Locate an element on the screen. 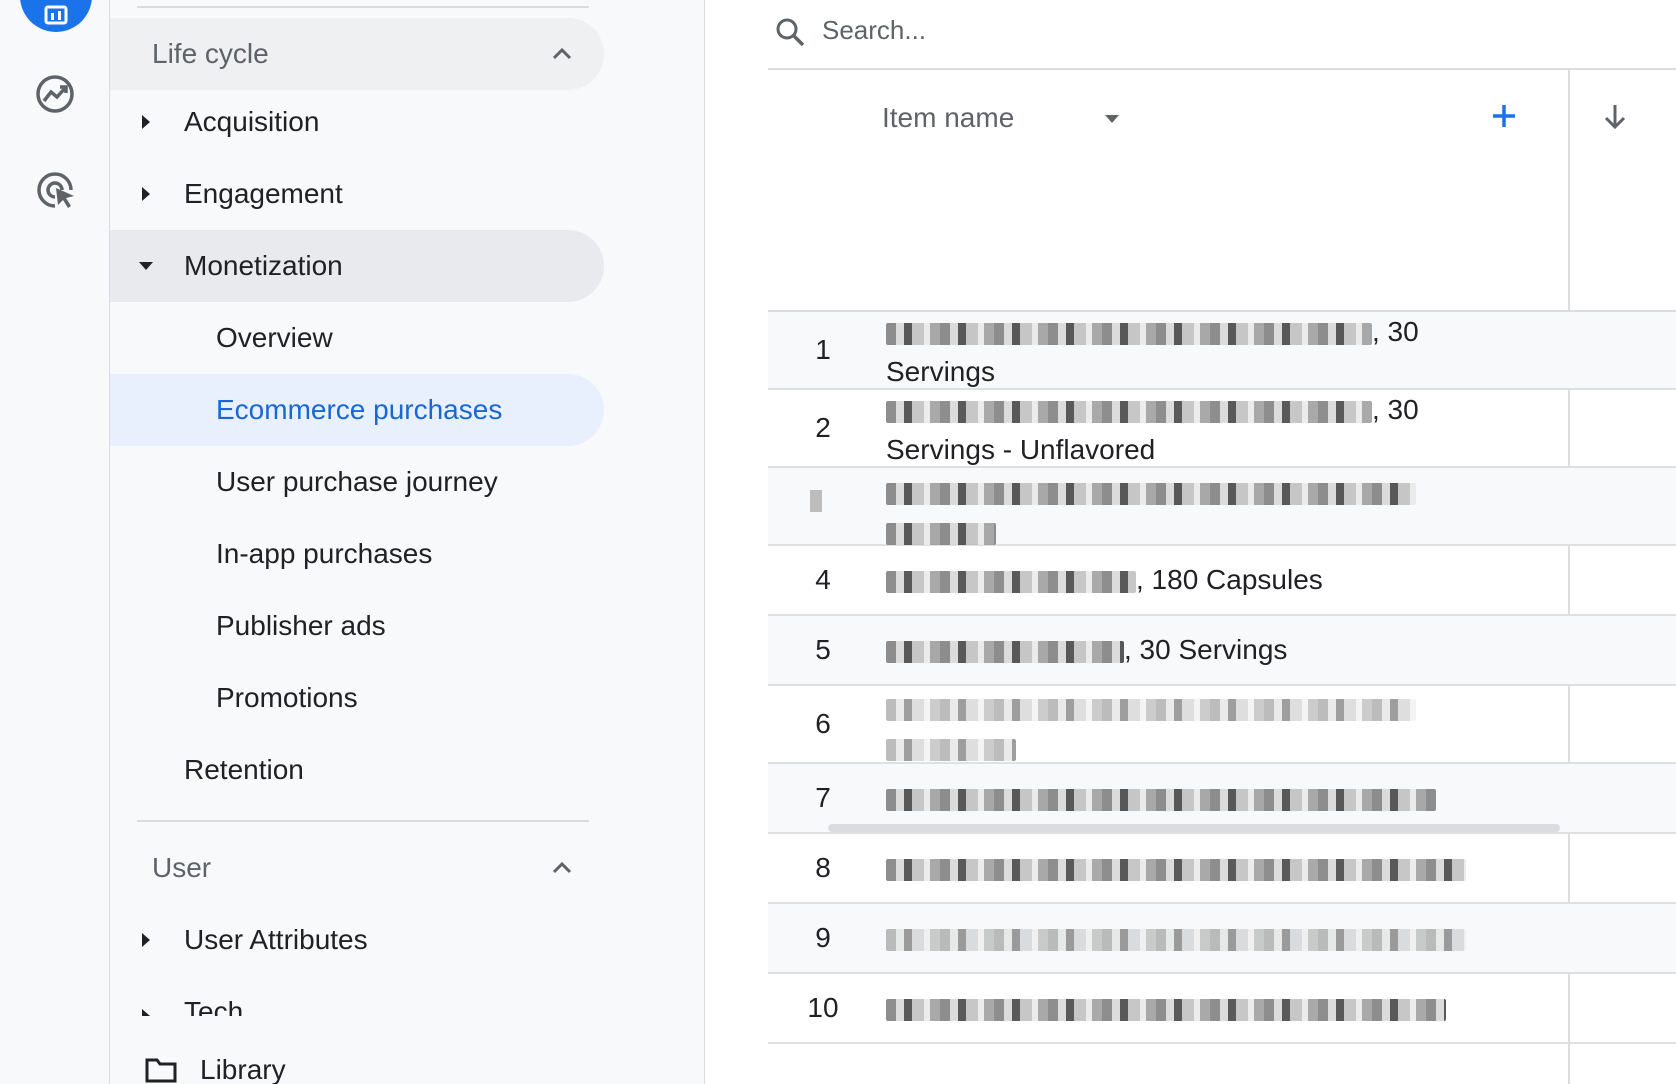 This screenshot has height=1084, width=1676. caret-down-icon is located at coordinates (146, 266).